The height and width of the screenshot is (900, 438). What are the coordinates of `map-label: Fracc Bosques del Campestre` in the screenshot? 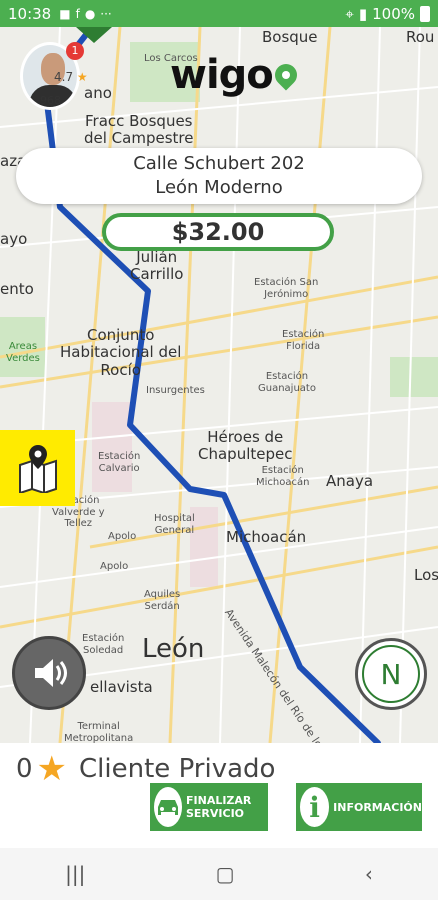 It's located at (139, 130).